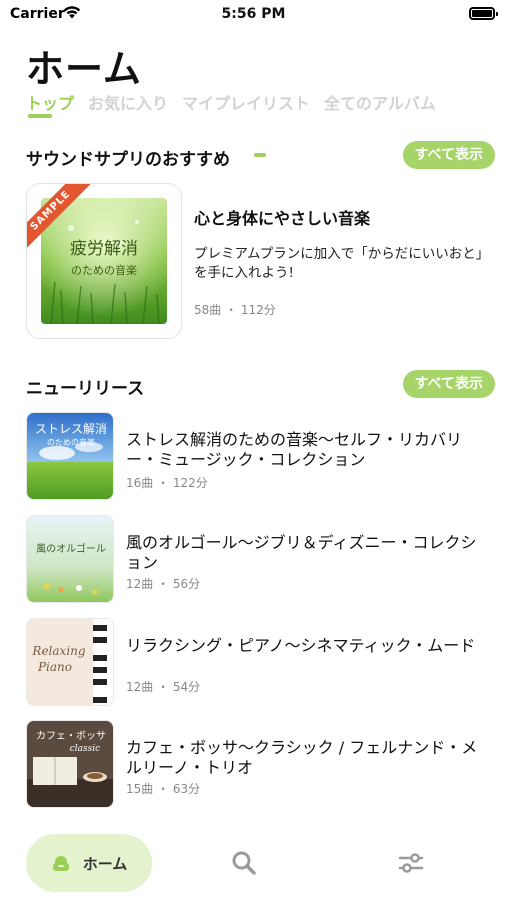 This screenshot has width=507, height=900. I want to click on search-icon, so click(244, 863).